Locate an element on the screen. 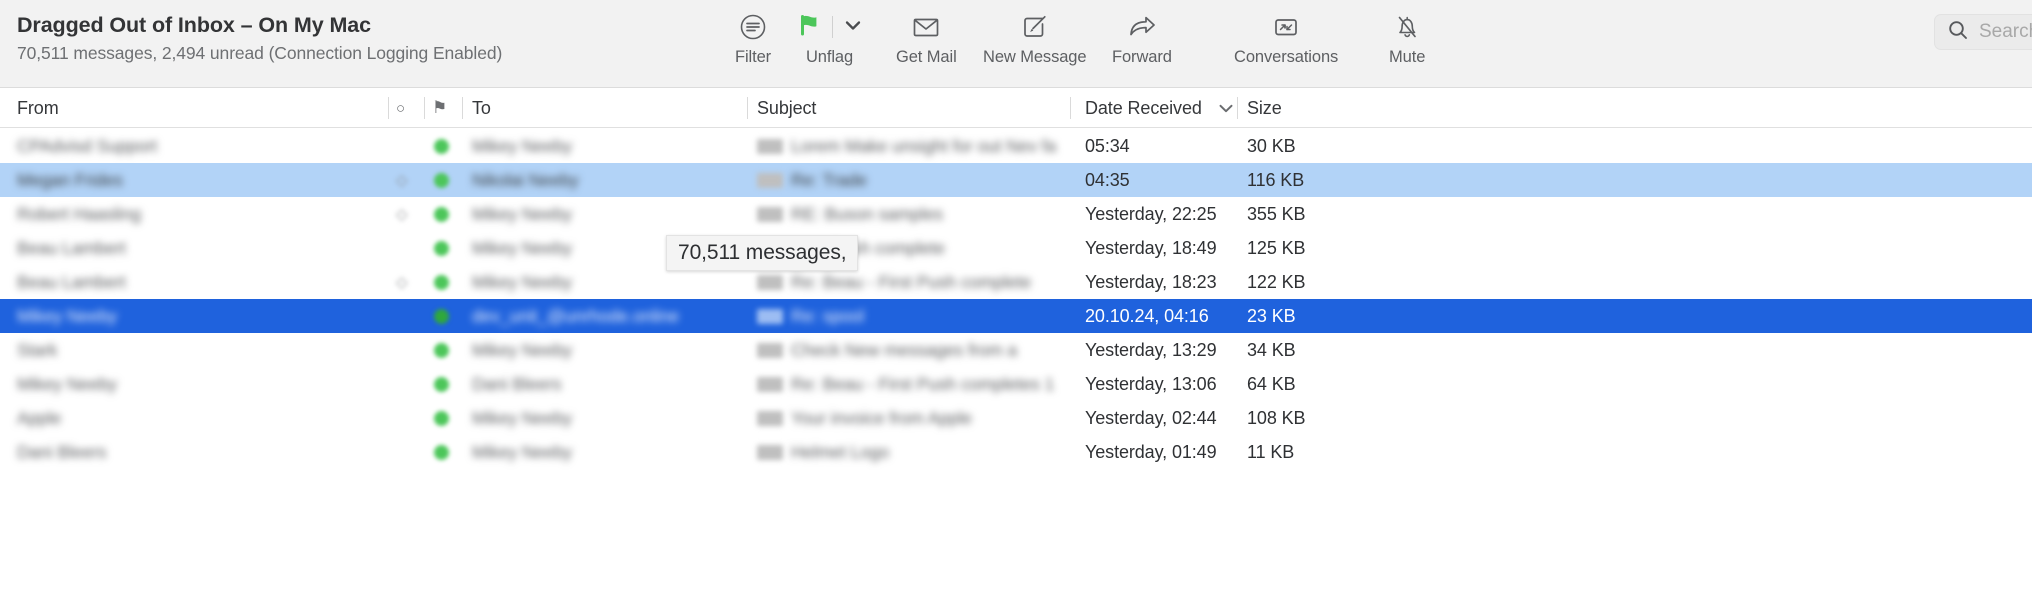 The height and width of the screenshot is (610, 2032). cell-from: Dani Bleers is located at coordinates (62, 451).